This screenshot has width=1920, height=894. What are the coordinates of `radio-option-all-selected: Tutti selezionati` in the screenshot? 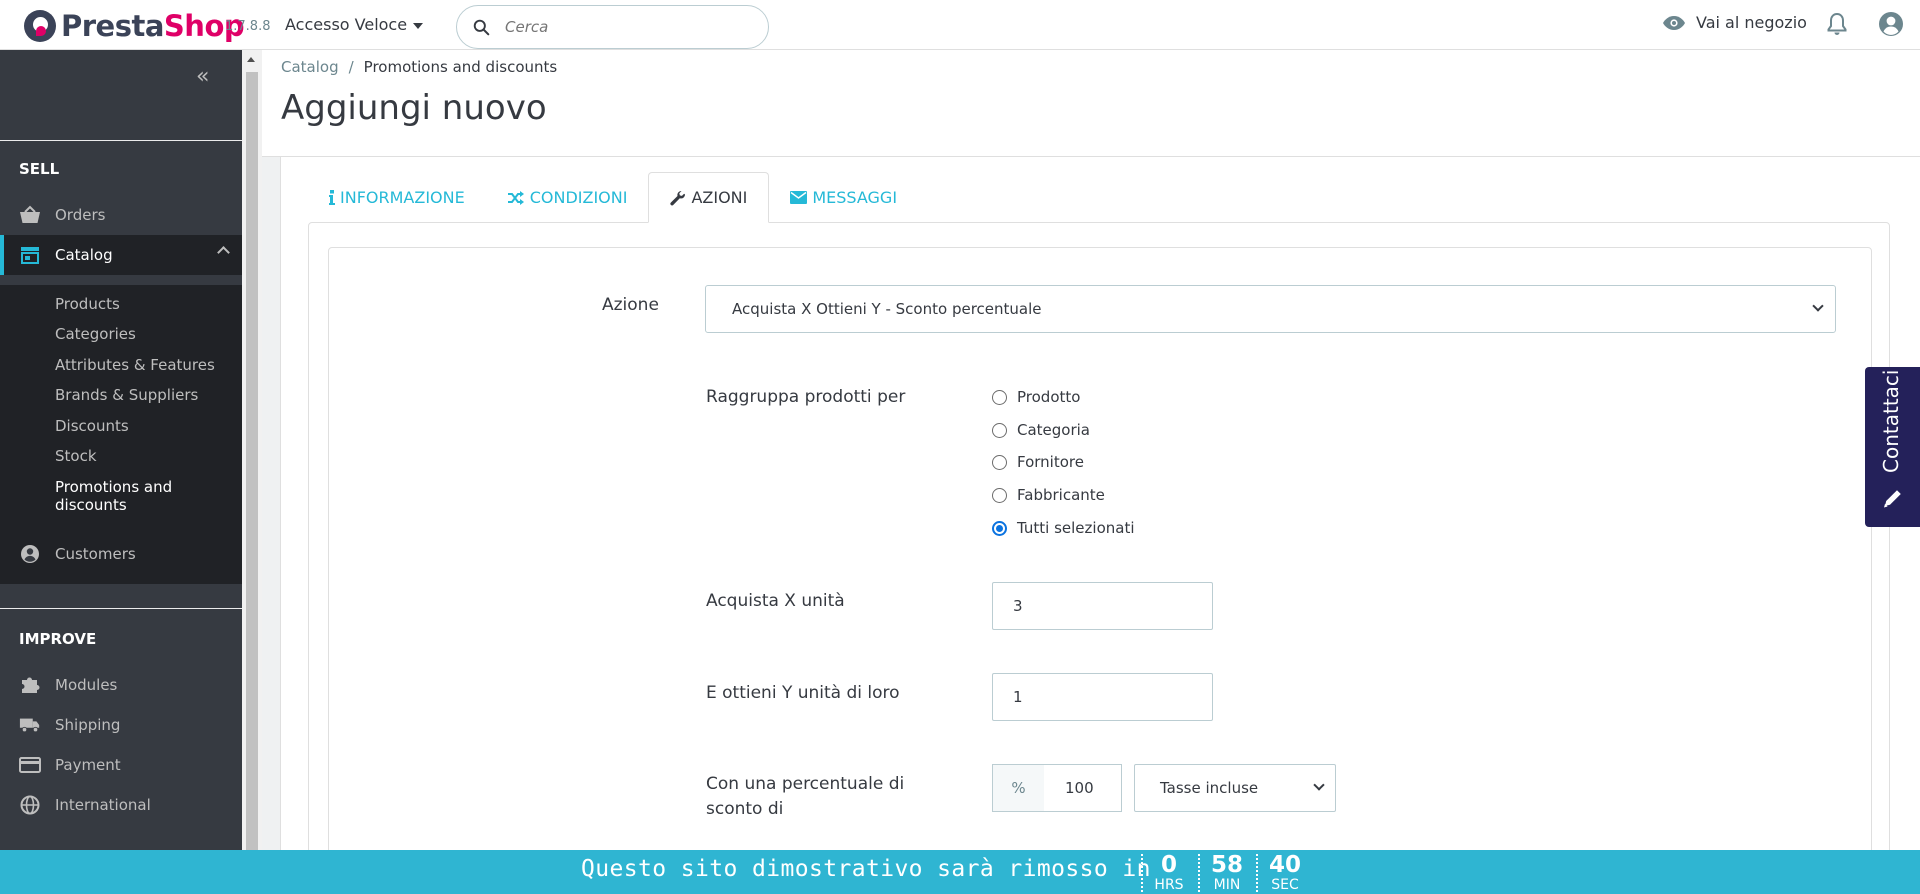 It's located at (1063, 528).